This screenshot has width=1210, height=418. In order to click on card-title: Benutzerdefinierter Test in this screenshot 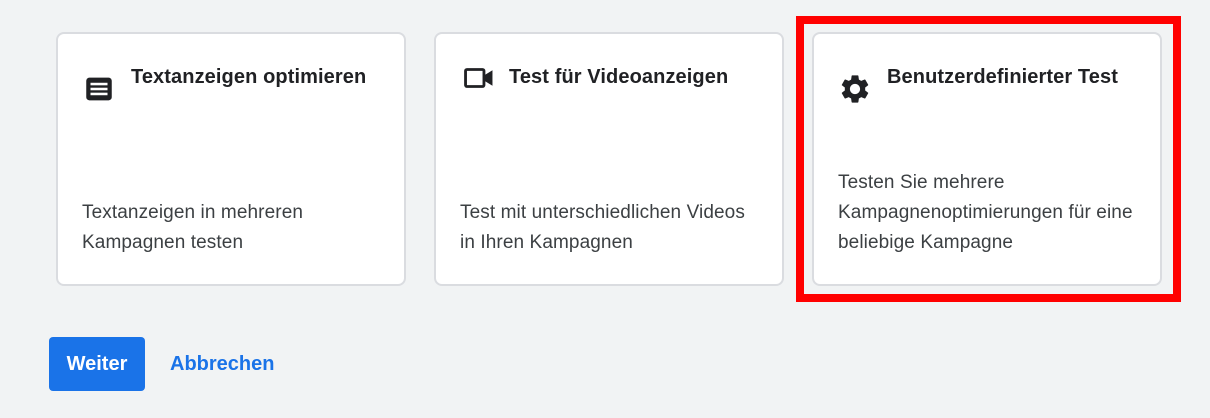, I will do `click(1002, 77)`.